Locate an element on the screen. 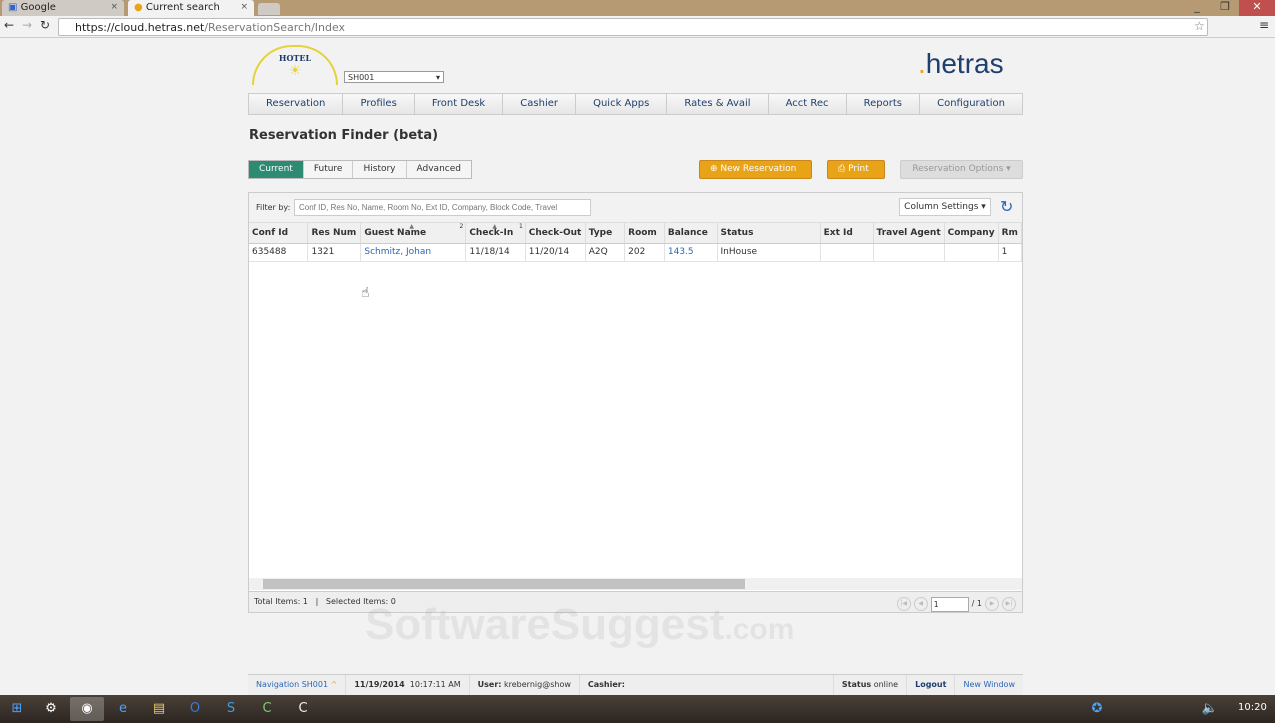  col-room: Room is located at coordinates (644, 233).